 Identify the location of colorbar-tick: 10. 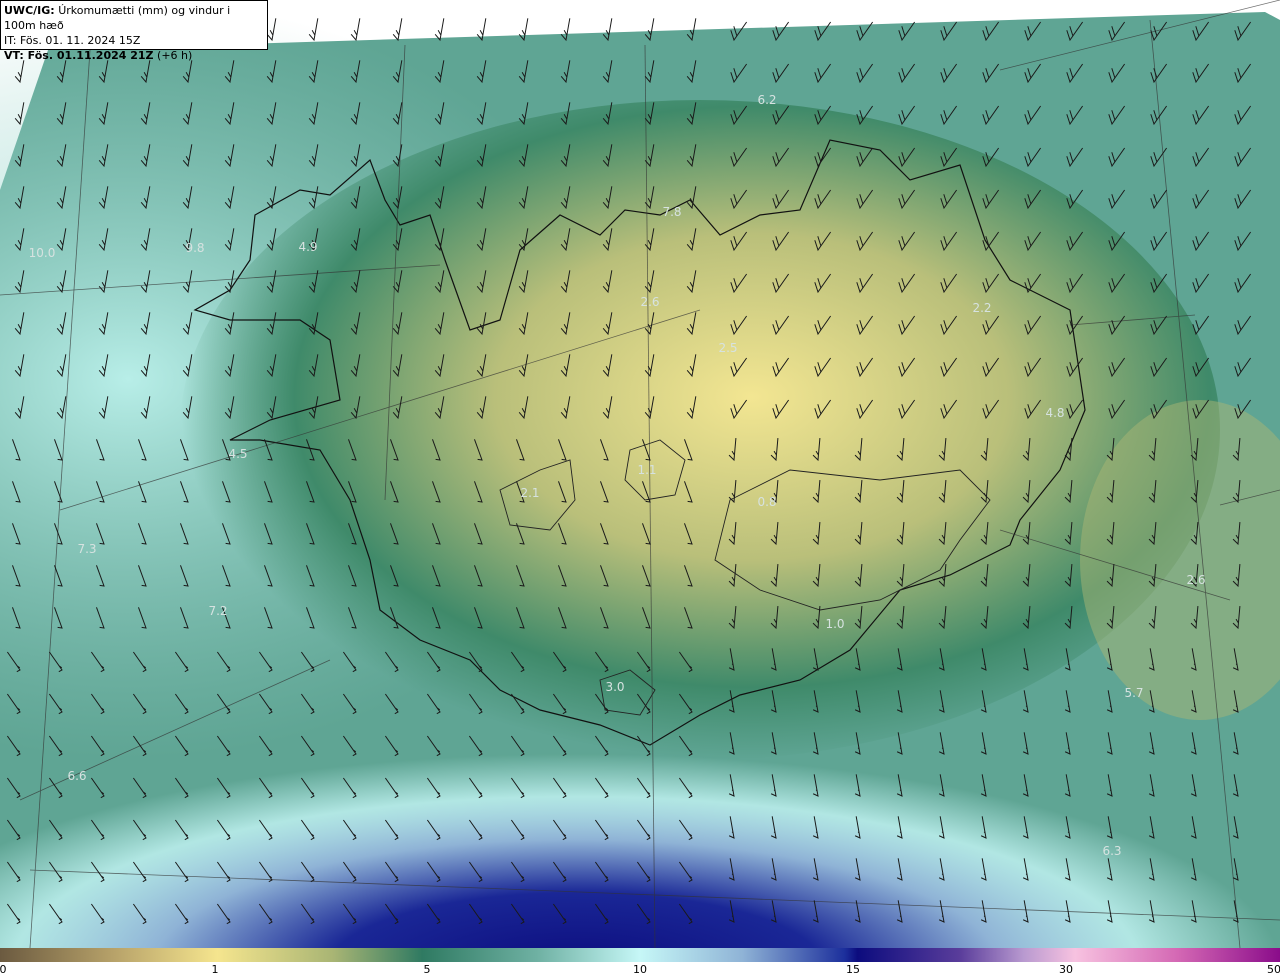
(640, 969).